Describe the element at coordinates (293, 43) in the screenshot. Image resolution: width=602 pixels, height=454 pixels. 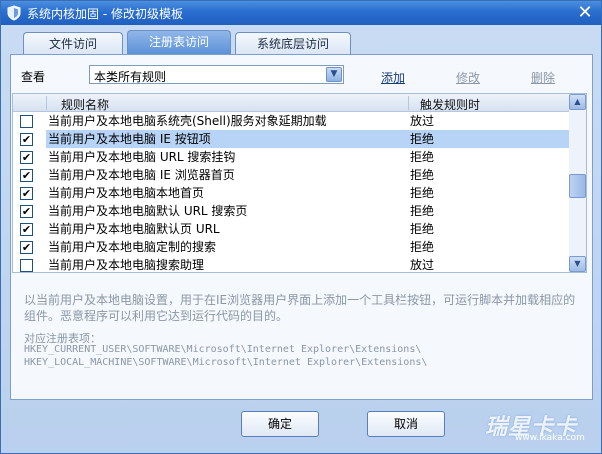
I see `tab-system-low-level-access: 系统底层访问` at that location.